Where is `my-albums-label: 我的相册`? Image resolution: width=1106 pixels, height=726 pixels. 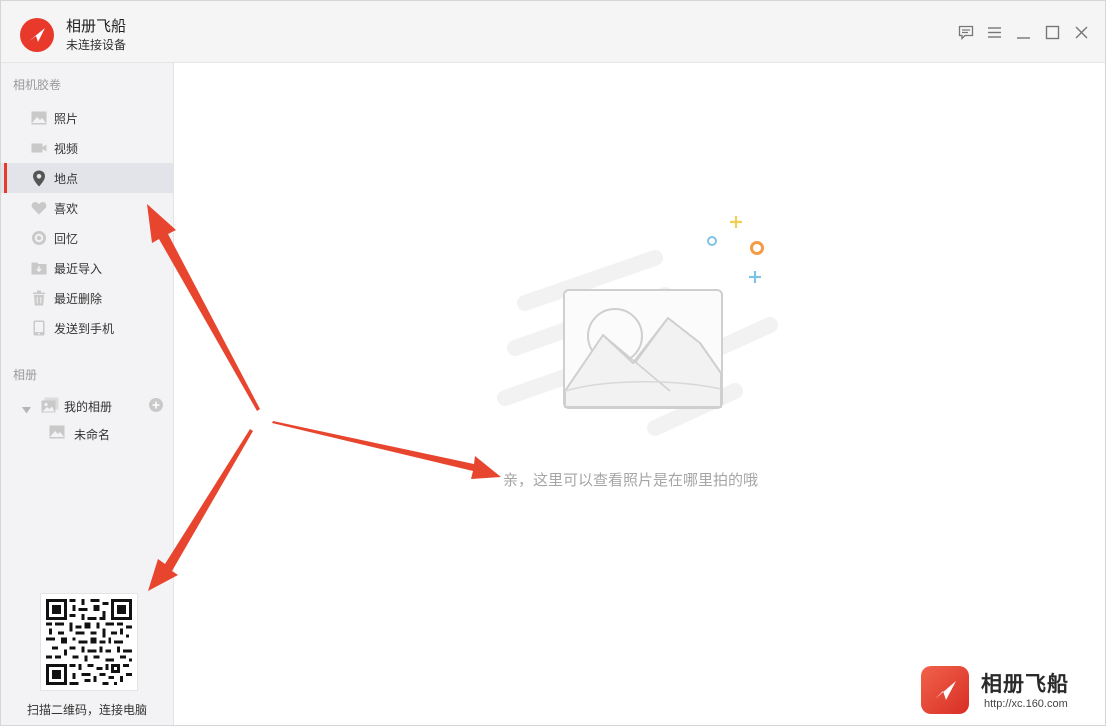
my-albums-label: 我的相册 is located at coordinates (88, 407).